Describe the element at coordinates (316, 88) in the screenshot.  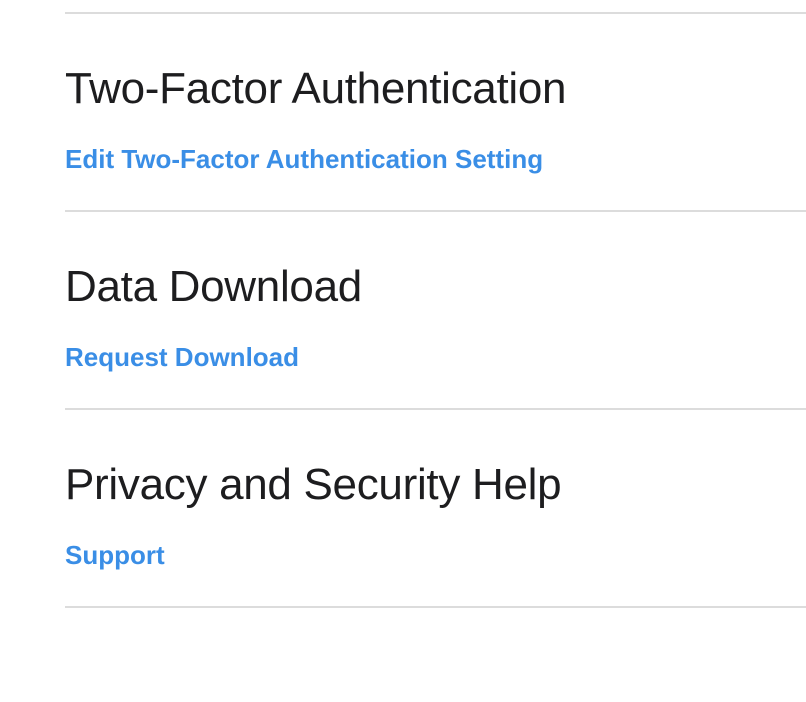
I see `two-factor-title: Two-Factor Authentication` at that location.